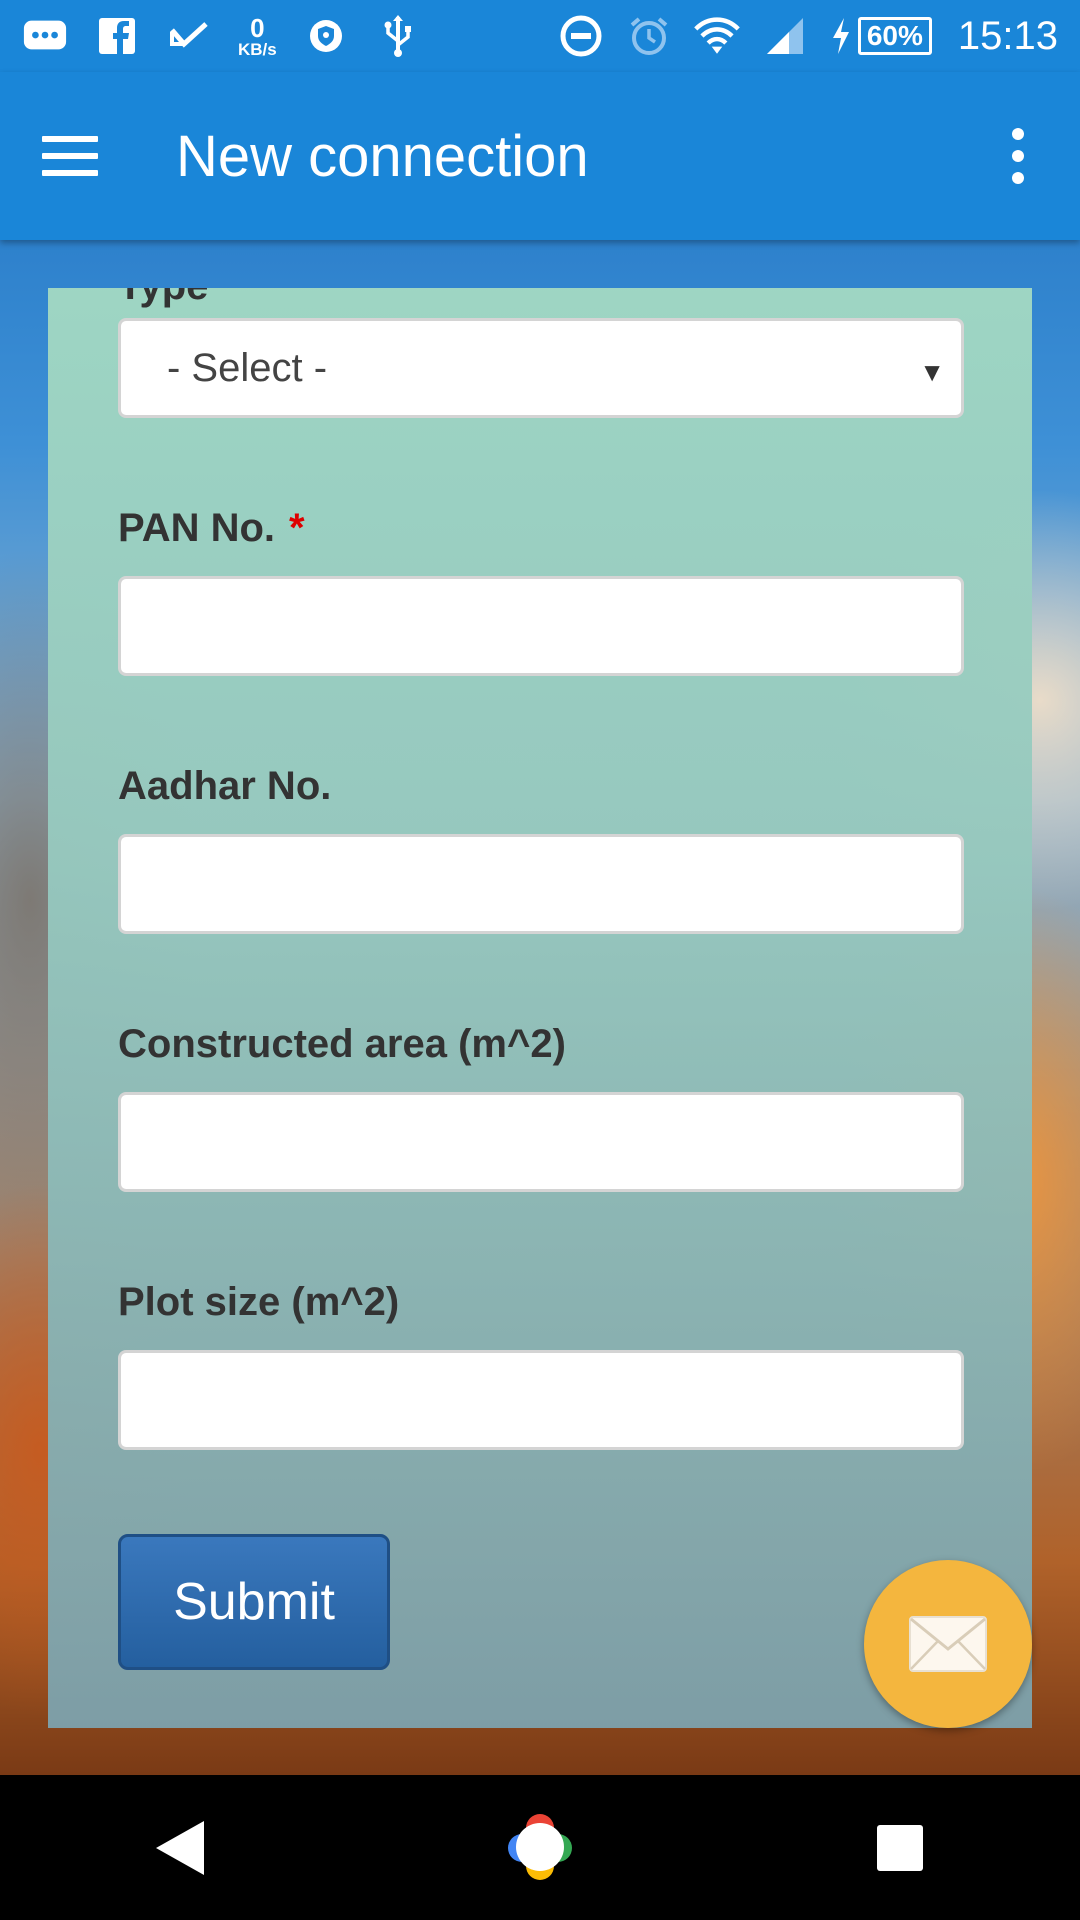 The image size is (1080, 1920). I want to click on wifi-icon, so click(717, 36).